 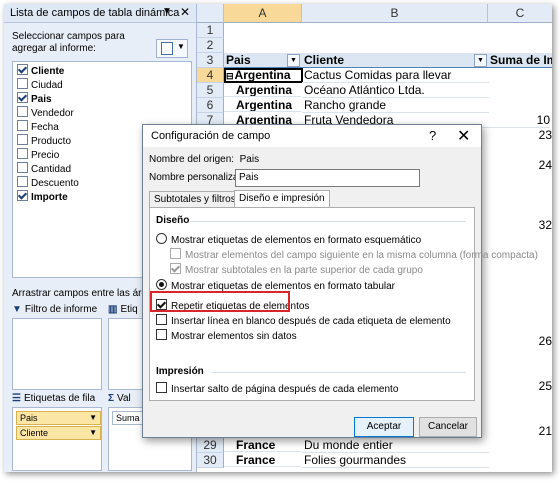 I want to click on cancel-button: Cancelar, so click(x=448, y=427).